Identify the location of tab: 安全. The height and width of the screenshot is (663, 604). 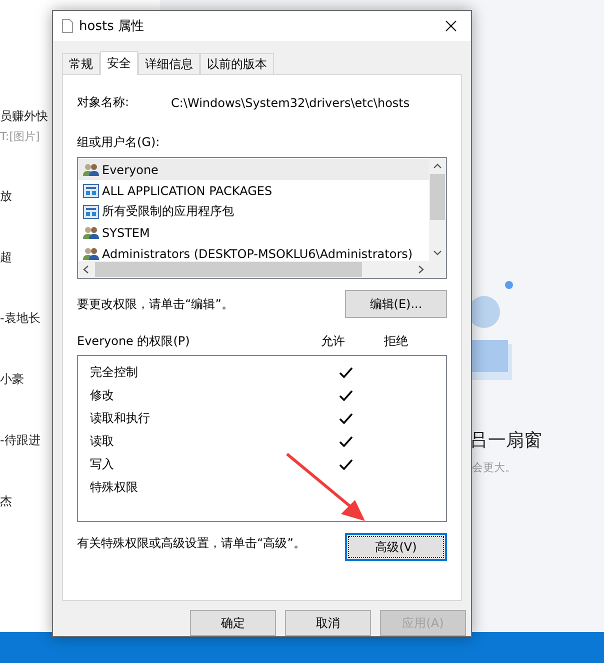
(119, 63).